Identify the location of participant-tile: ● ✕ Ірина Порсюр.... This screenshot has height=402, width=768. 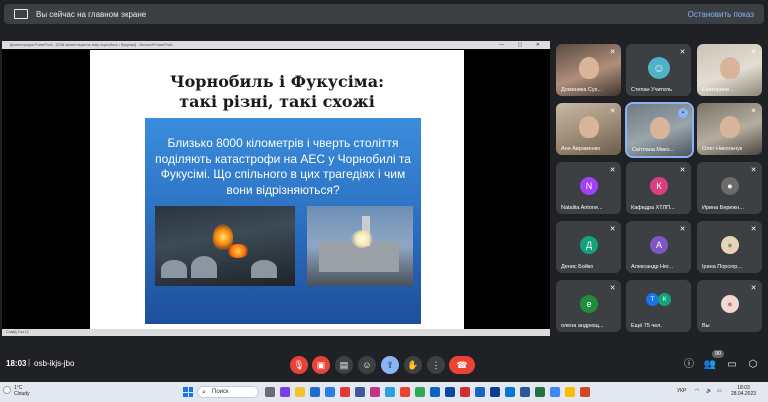
(729, 247).